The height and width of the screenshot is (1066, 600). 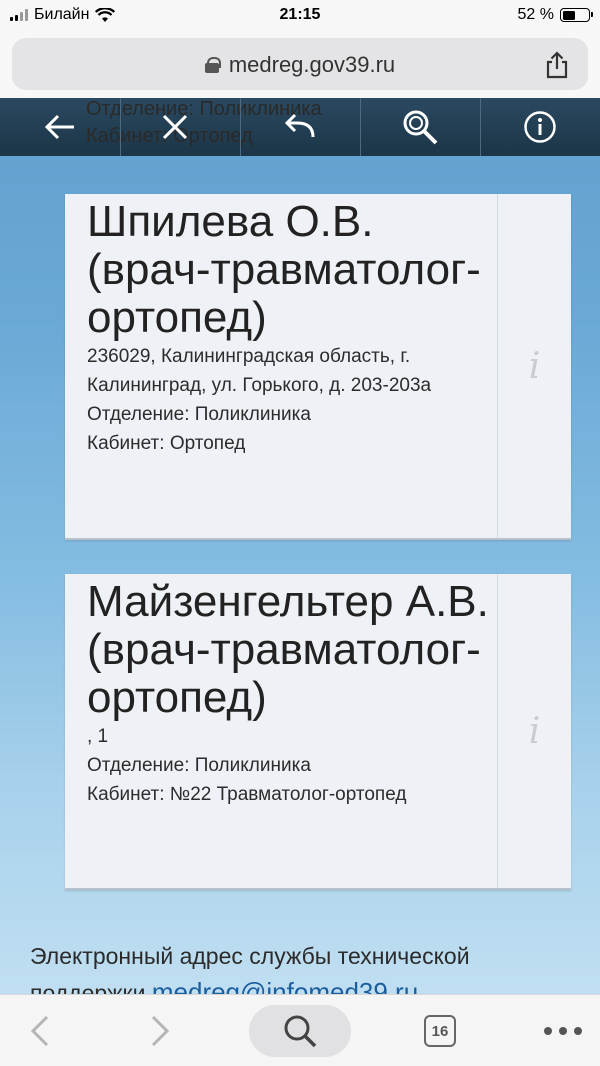 I want to click on more-dots-icon, so click(x=563, y=1031).